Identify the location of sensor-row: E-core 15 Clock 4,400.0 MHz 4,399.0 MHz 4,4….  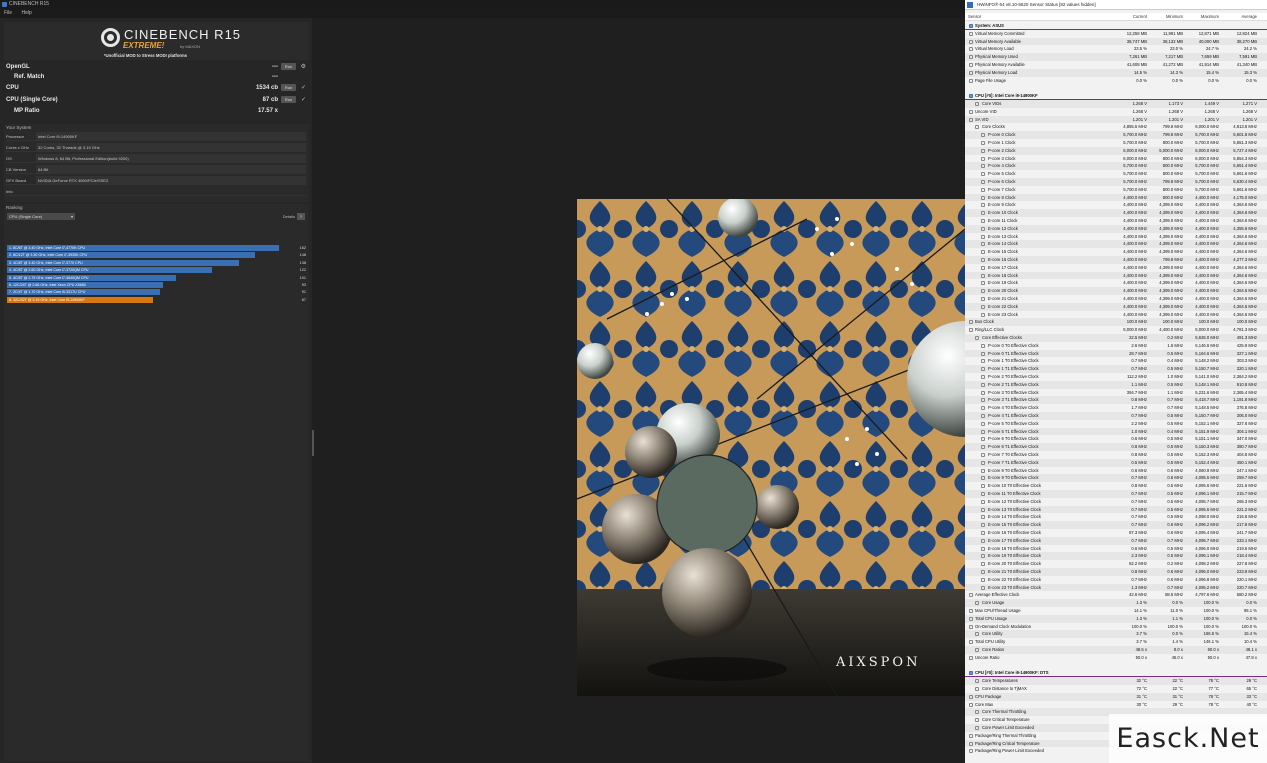
(1116, 252).